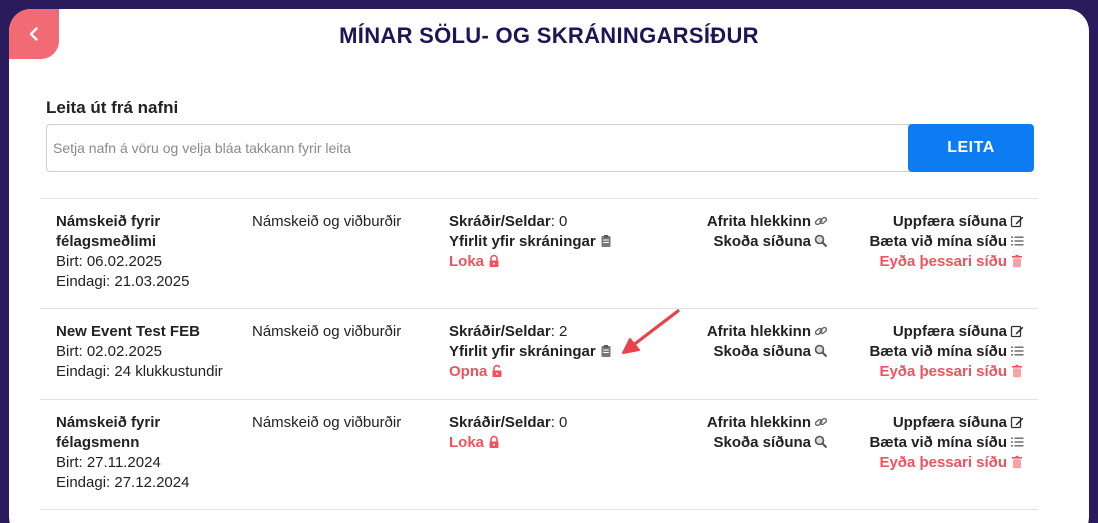 This screenshot has width=1098, height=523. What do you see at coordinates (109, 351) in the screenshot?
I see `item-published: Birt: 02.02.2025` at bounding box center [109, 351].